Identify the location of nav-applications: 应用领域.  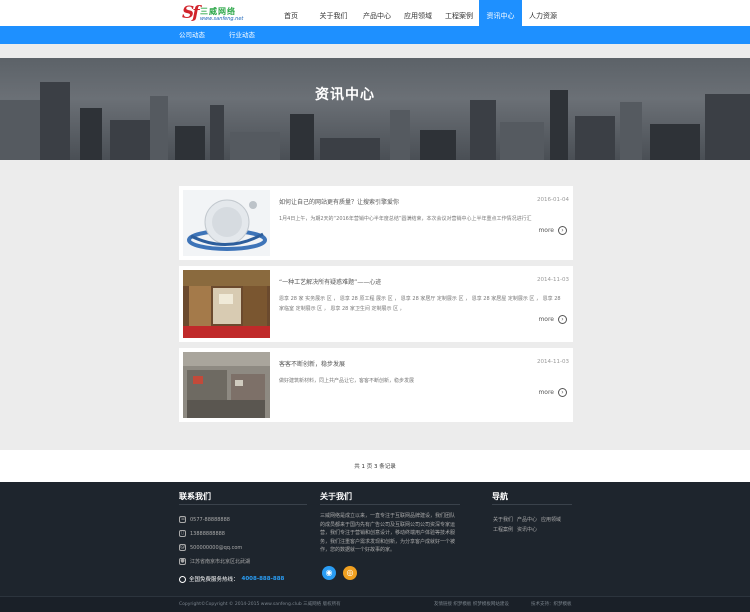
(418, 13).